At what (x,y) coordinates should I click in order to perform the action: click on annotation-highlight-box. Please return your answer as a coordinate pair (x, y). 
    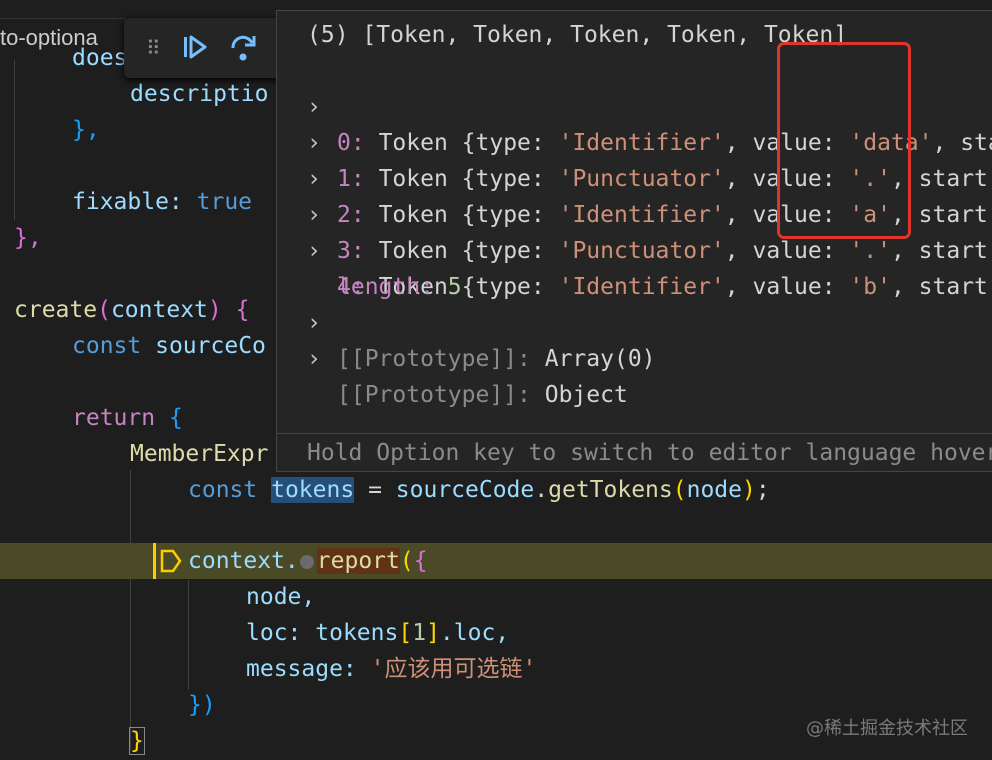
    Looking at the image, I should click on (844, 140).